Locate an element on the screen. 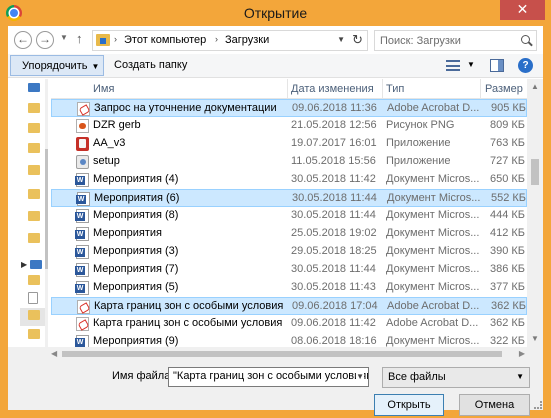 This screenshot has width=551, height=418. search-input: Поиск: Загрузки is located at coordinates (455, 40).